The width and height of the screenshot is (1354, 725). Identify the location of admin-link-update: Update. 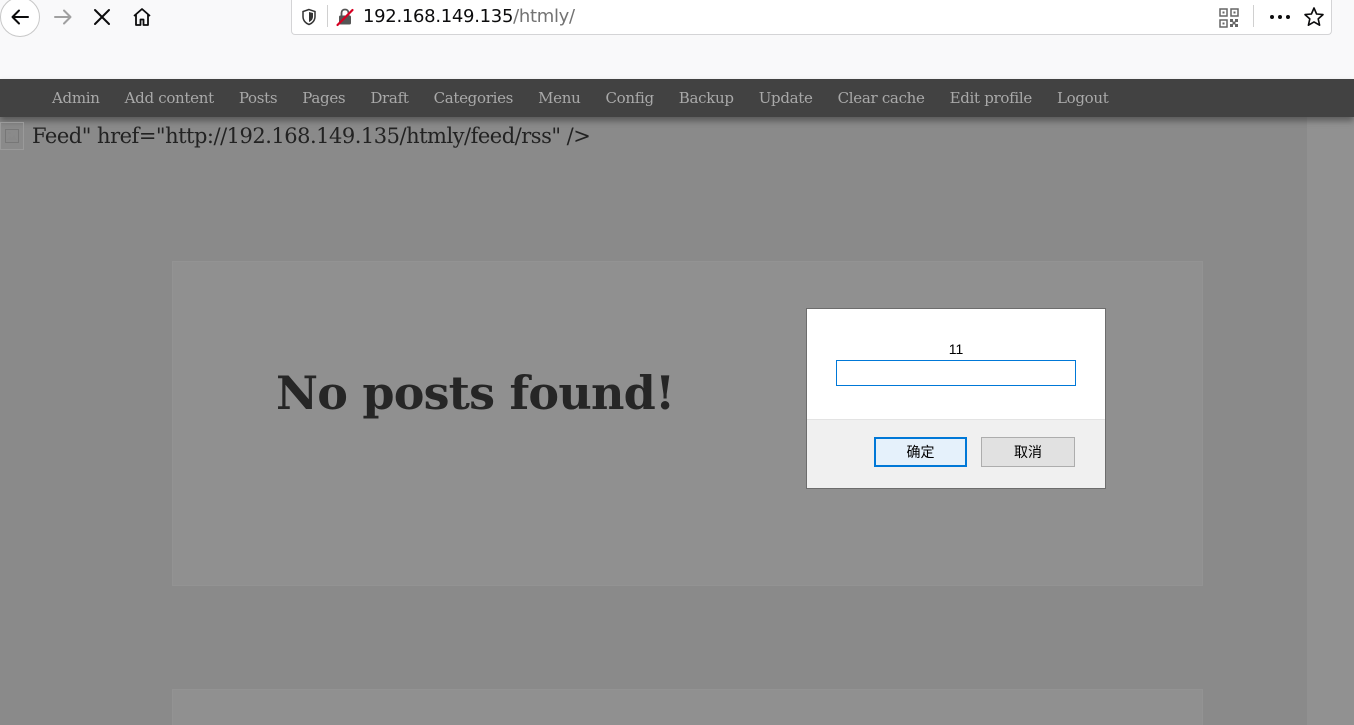
(786, 98).